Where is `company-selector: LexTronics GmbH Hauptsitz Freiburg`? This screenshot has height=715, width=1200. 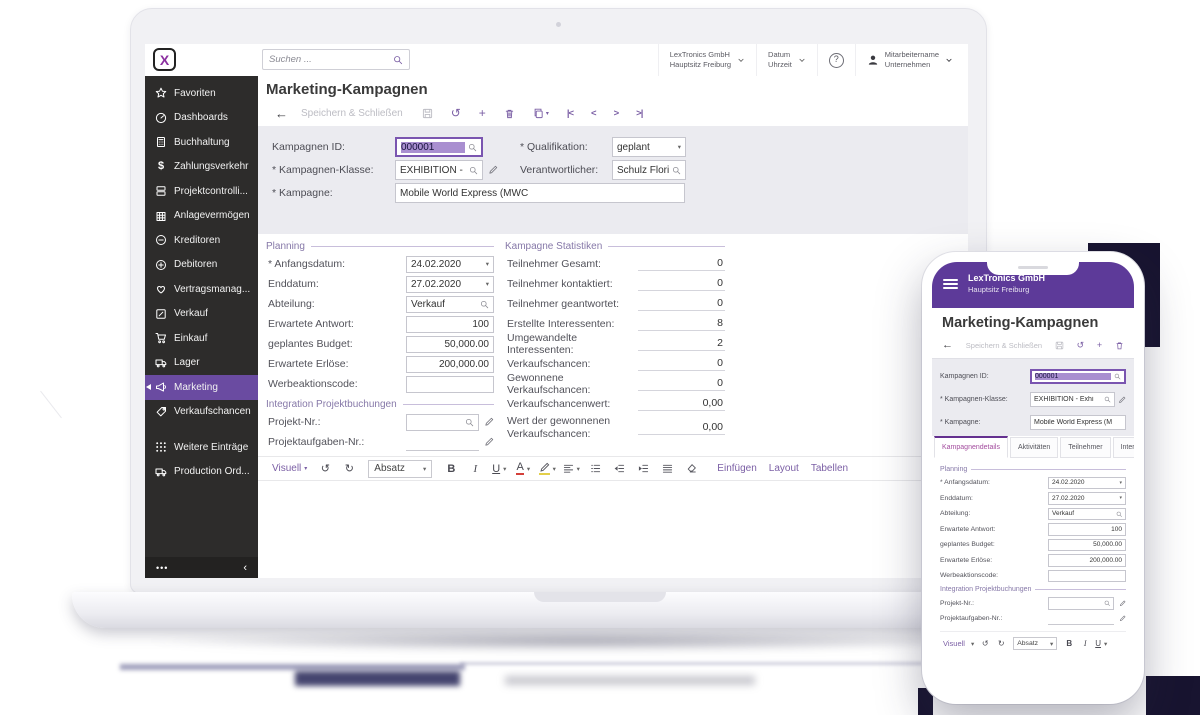 company-selector: LexTronics GmbH Hauptsitz Freiburg is located at coordinates (706, 60).